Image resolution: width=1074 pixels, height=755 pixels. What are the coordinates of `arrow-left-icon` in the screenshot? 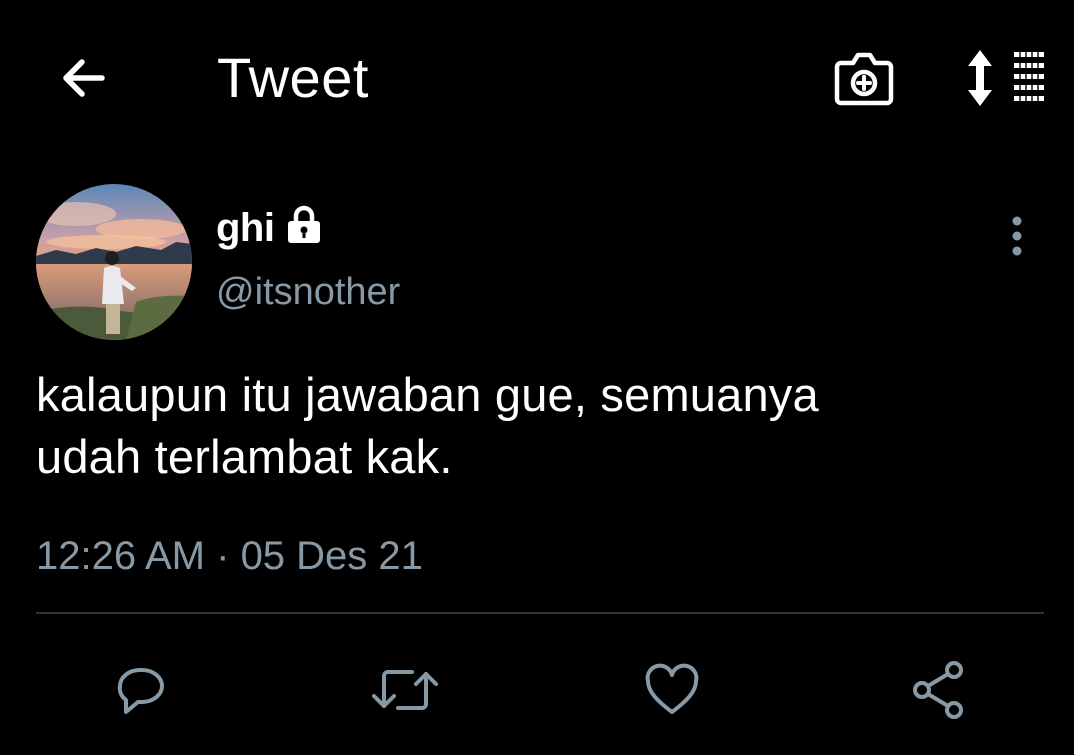 It's located at (84, 78).